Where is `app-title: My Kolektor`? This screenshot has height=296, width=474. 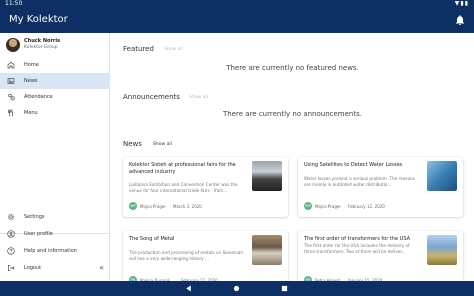
app-title: My Kolektor is located at coordinates (38, 19).